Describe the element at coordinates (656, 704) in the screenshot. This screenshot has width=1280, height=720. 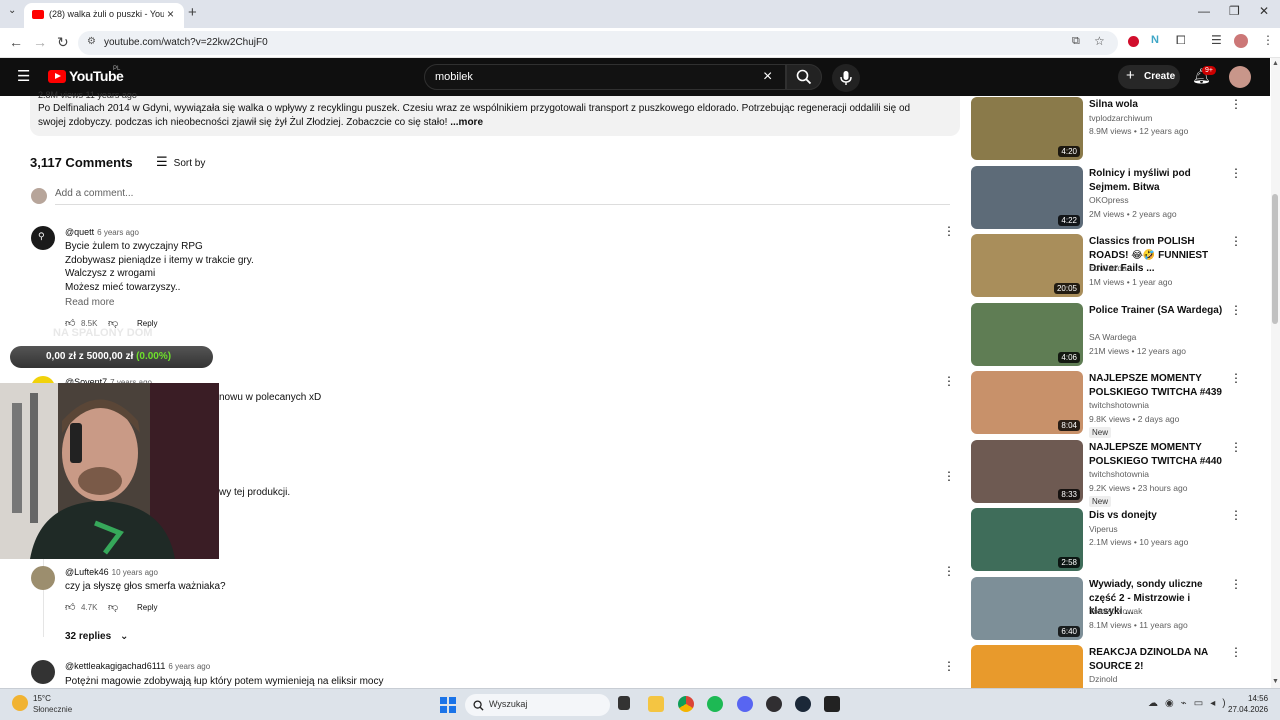
I see `file-explorer-icon` at that location.